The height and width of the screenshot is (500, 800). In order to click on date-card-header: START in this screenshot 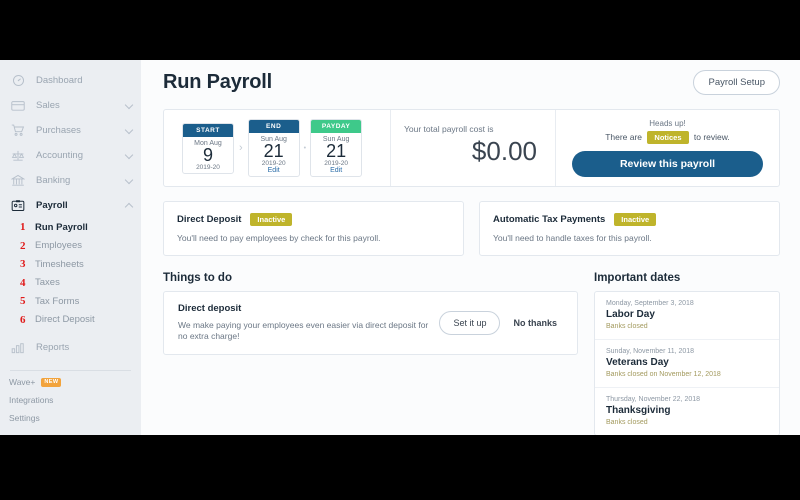, I will do `click(208, 130)`.